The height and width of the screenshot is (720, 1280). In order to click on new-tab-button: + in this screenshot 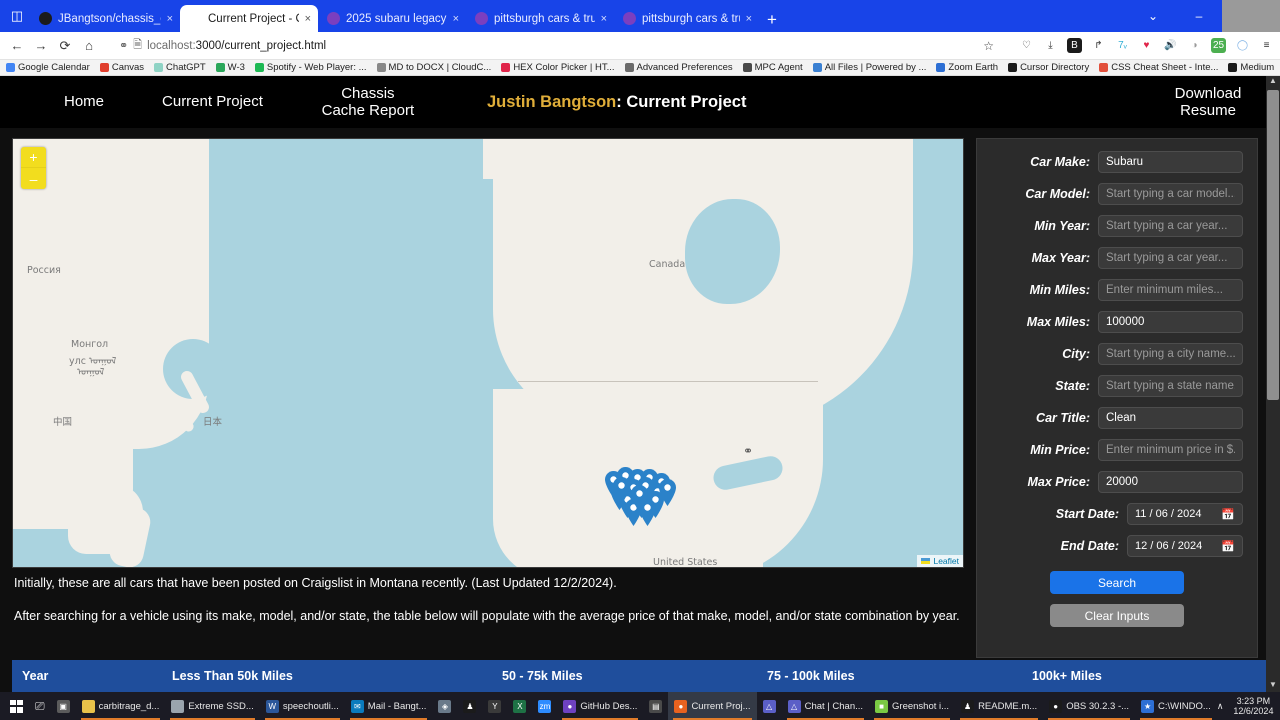, I will do `click(772, 19)`.